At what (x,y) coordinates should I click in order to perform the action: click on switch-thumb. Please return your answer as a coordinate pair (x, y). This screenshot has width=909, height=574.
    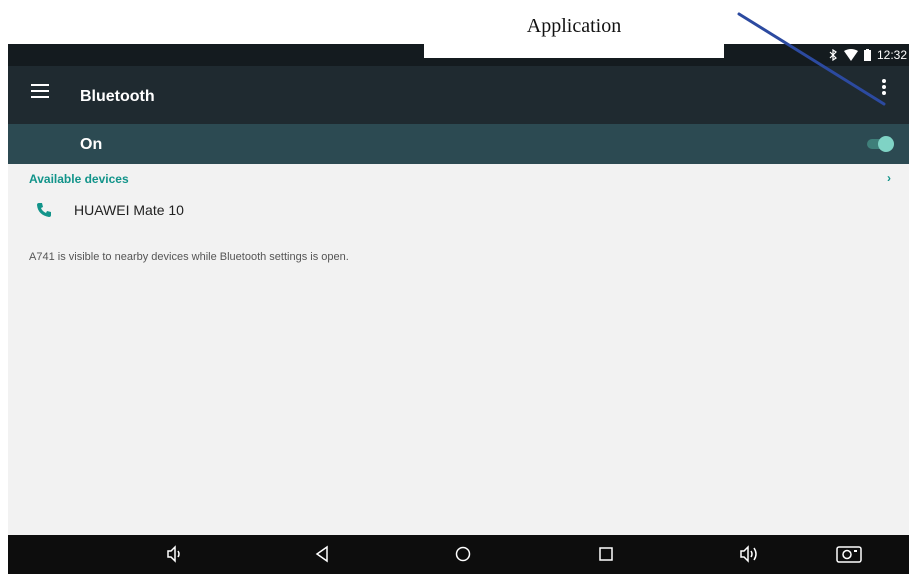
    Looking at the image, I should click on (886, 144).